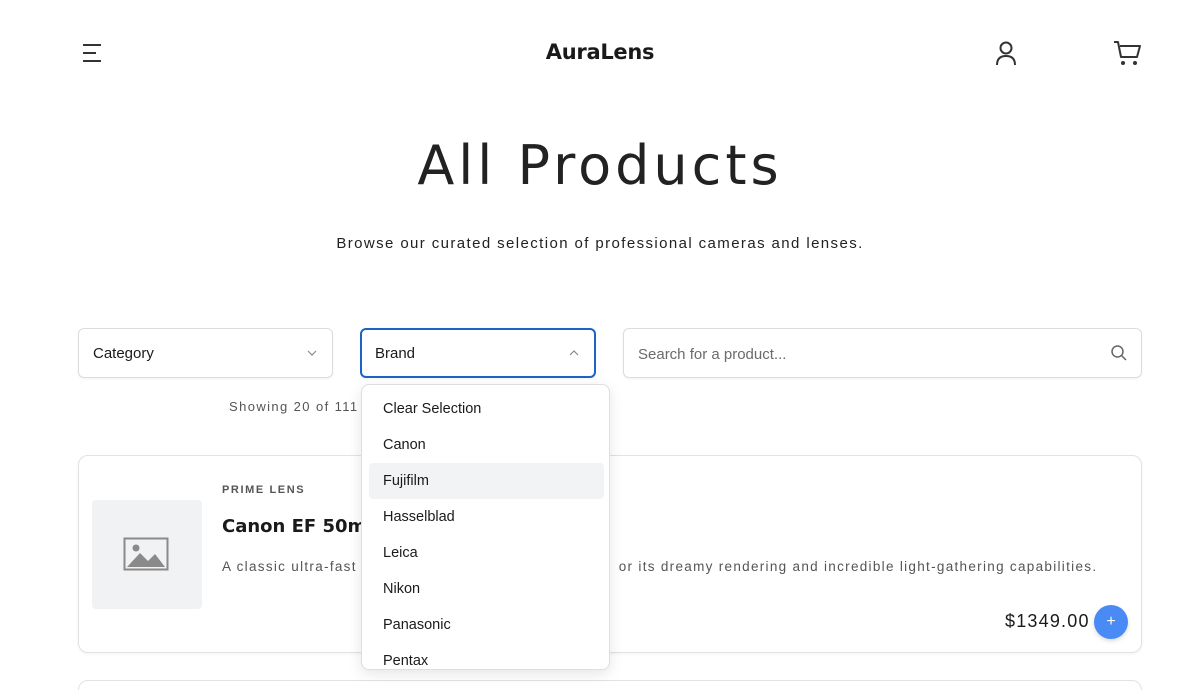 Image resolution: width=1200 pixels, height=690 pixels. I want to click on brand-option-hasselblad: Hasselblad, so click(486, 517).